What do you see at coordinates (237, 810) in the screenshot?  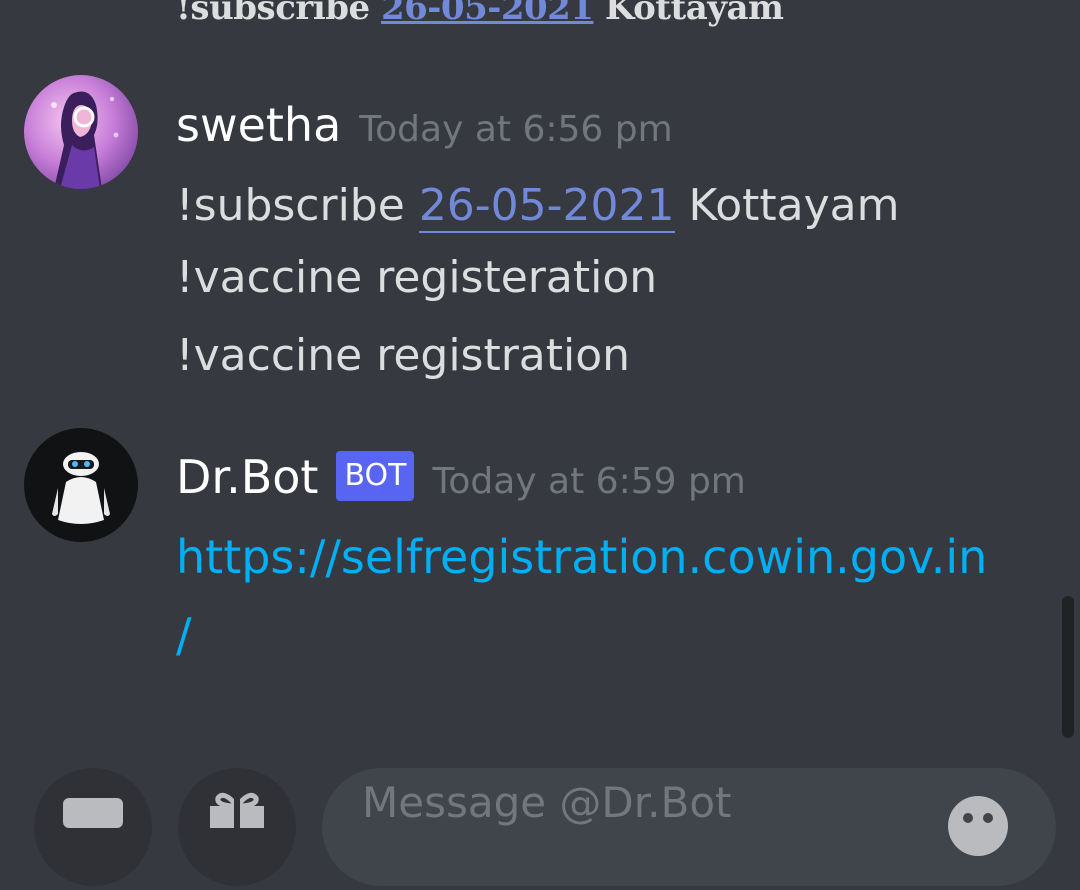 I see `gift-icon` at bounding box center [237, 810].